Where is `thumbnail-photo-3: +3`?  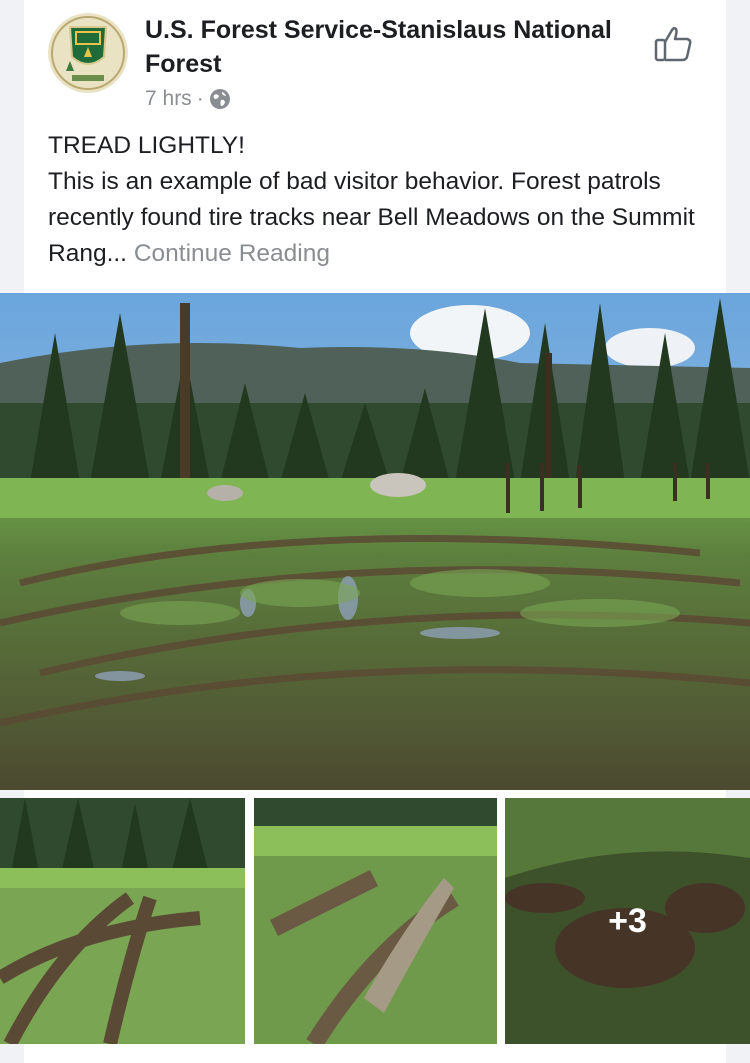
thumbnail-photo-3: +3 is located at coordinates (627, 921).